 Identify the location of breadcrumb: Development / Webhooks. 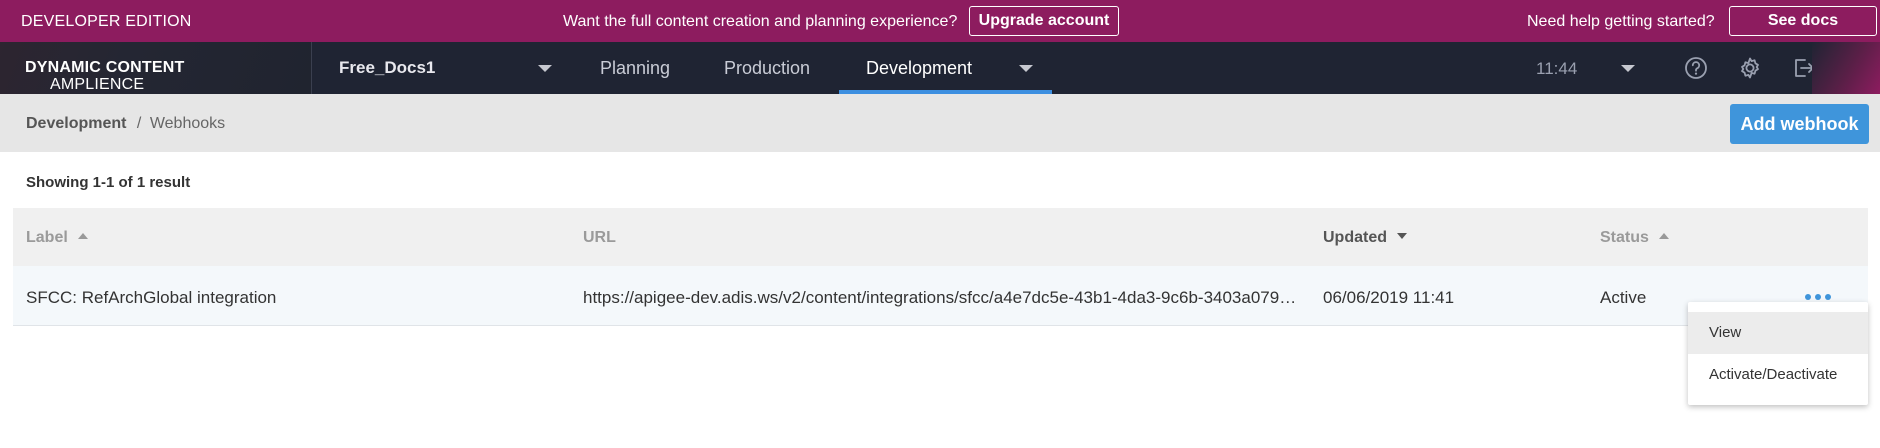
(125, 124).